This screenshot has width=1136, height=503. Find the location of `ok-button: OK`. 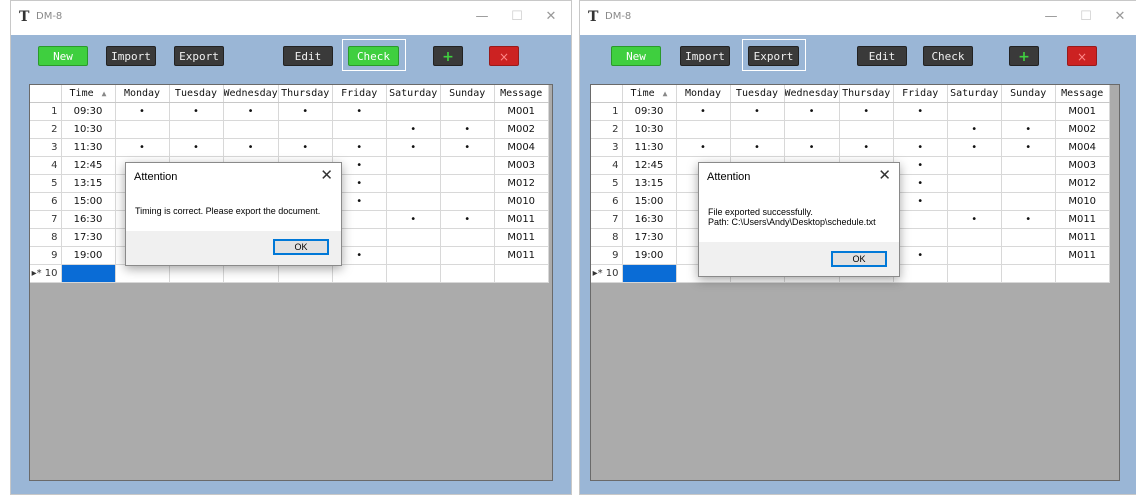

ok-button: OK is located at coordinates (301, 247).